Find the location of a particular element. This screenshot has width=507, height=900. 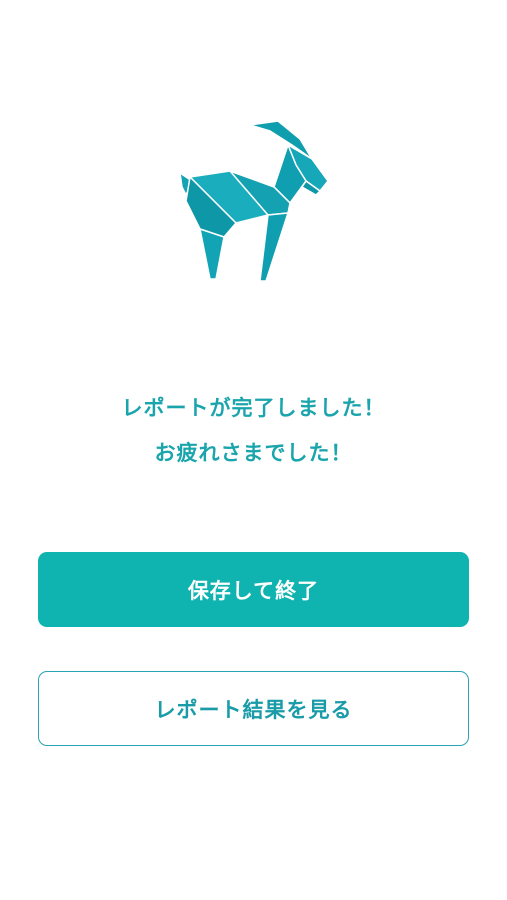

completion-message: レポートが完了しました！ is located at coordinates (253, 408).